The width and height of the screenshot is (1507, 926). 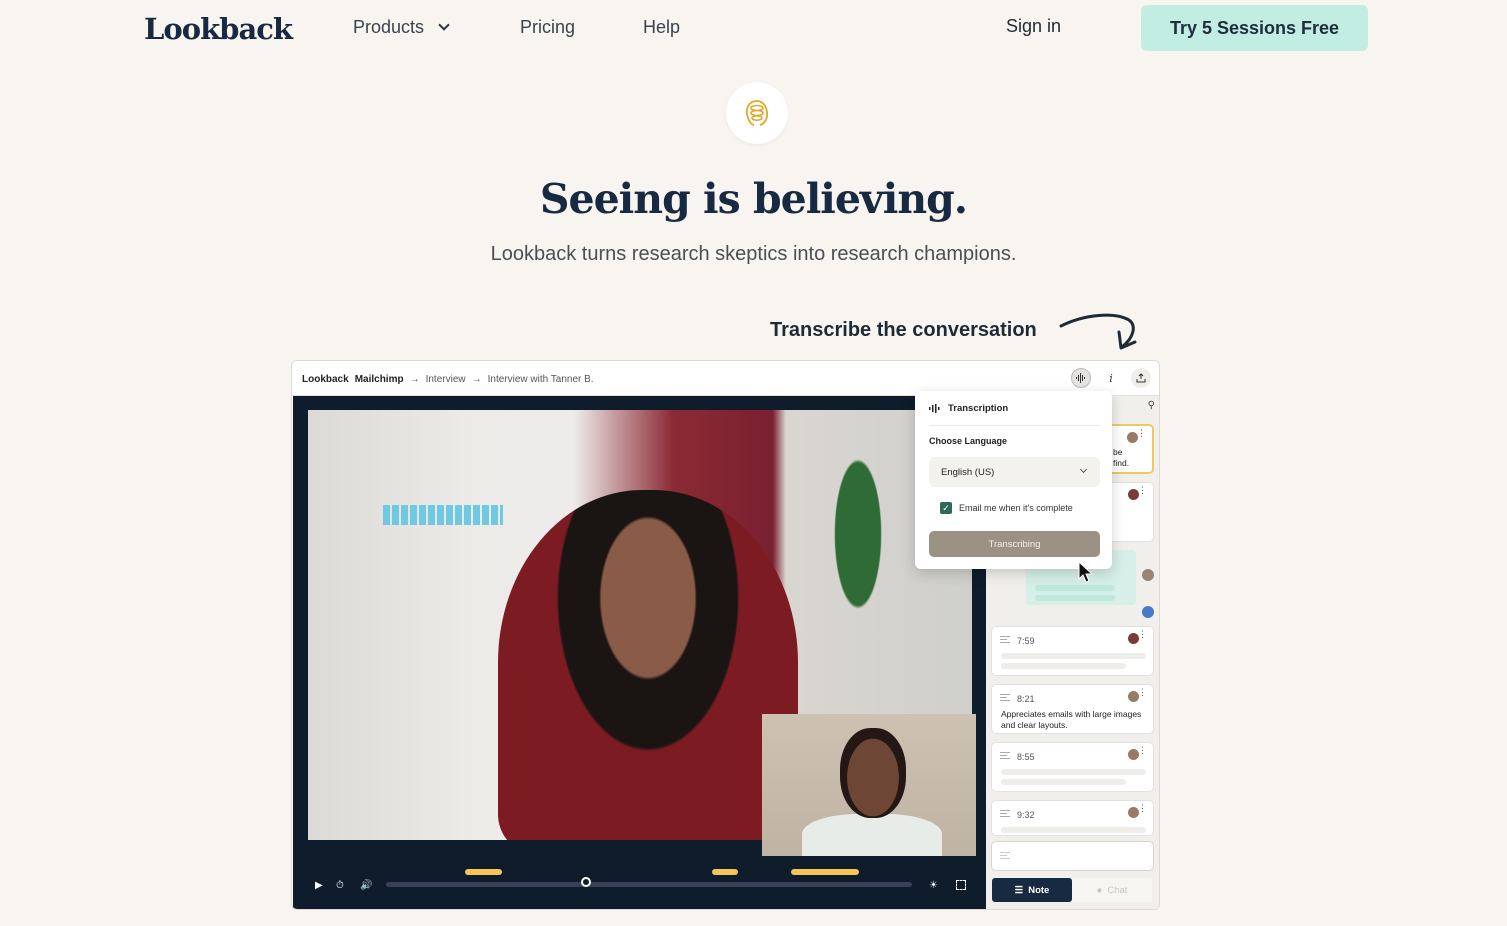 What do you see at coordinates (1072, 818) in the screenshot?
I see `note-card: 9:32 ⋮` at bounding box center [1072, 818].